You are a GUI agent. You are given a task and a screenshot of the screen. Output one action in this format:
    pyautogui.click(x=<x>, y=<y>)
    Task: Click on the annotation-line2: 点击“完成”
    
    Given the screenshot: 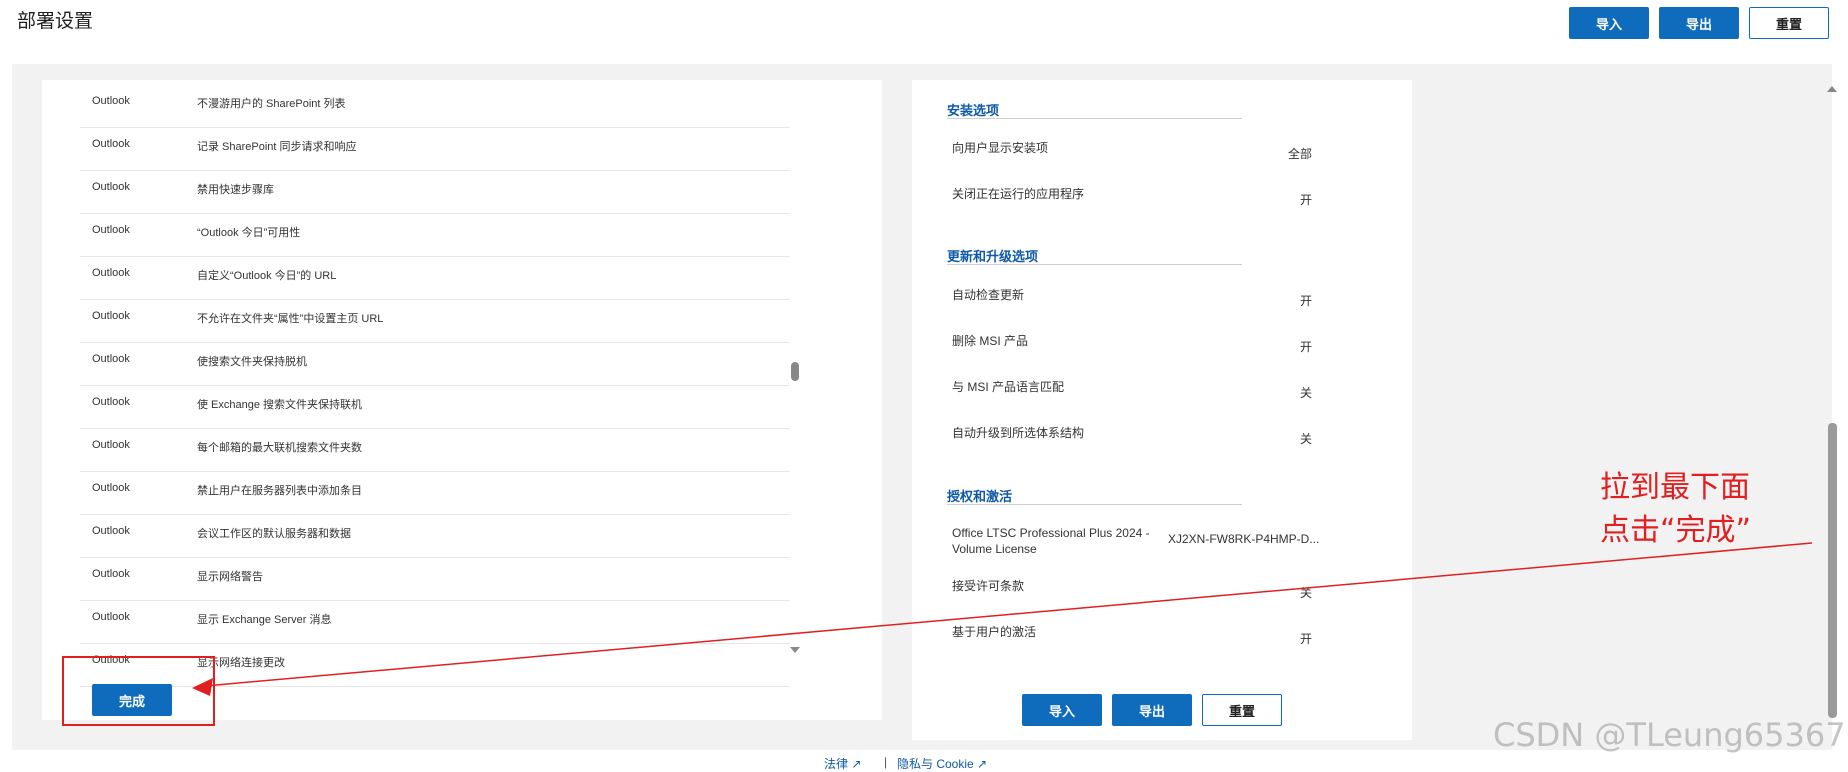 What is the action you would take?
    pyautogui.click(x=1676, y=530)
    